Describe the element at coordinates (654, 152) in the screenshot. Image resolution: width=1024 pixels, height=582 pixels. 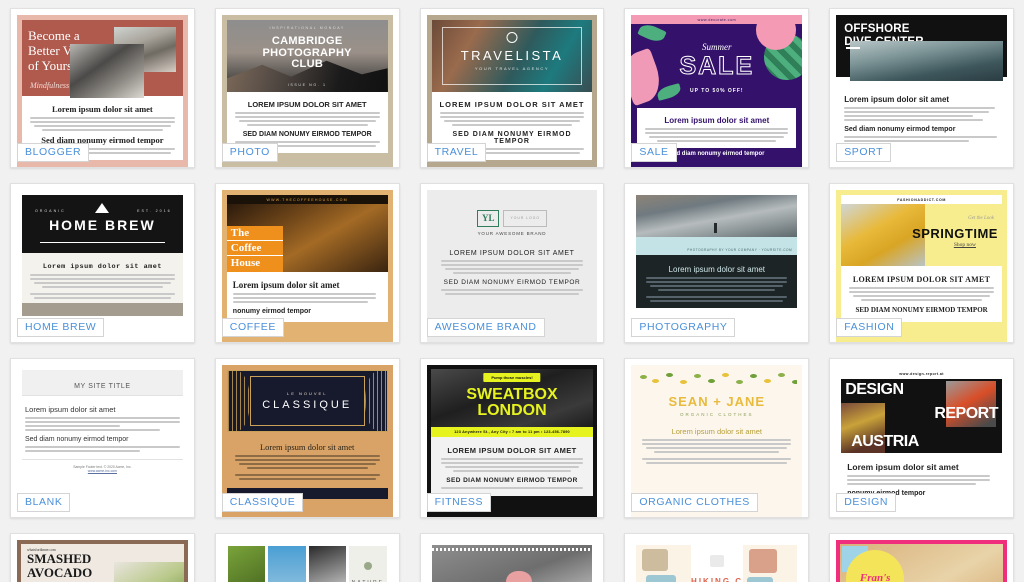
I see `template-label-sale: SALE` at that location.